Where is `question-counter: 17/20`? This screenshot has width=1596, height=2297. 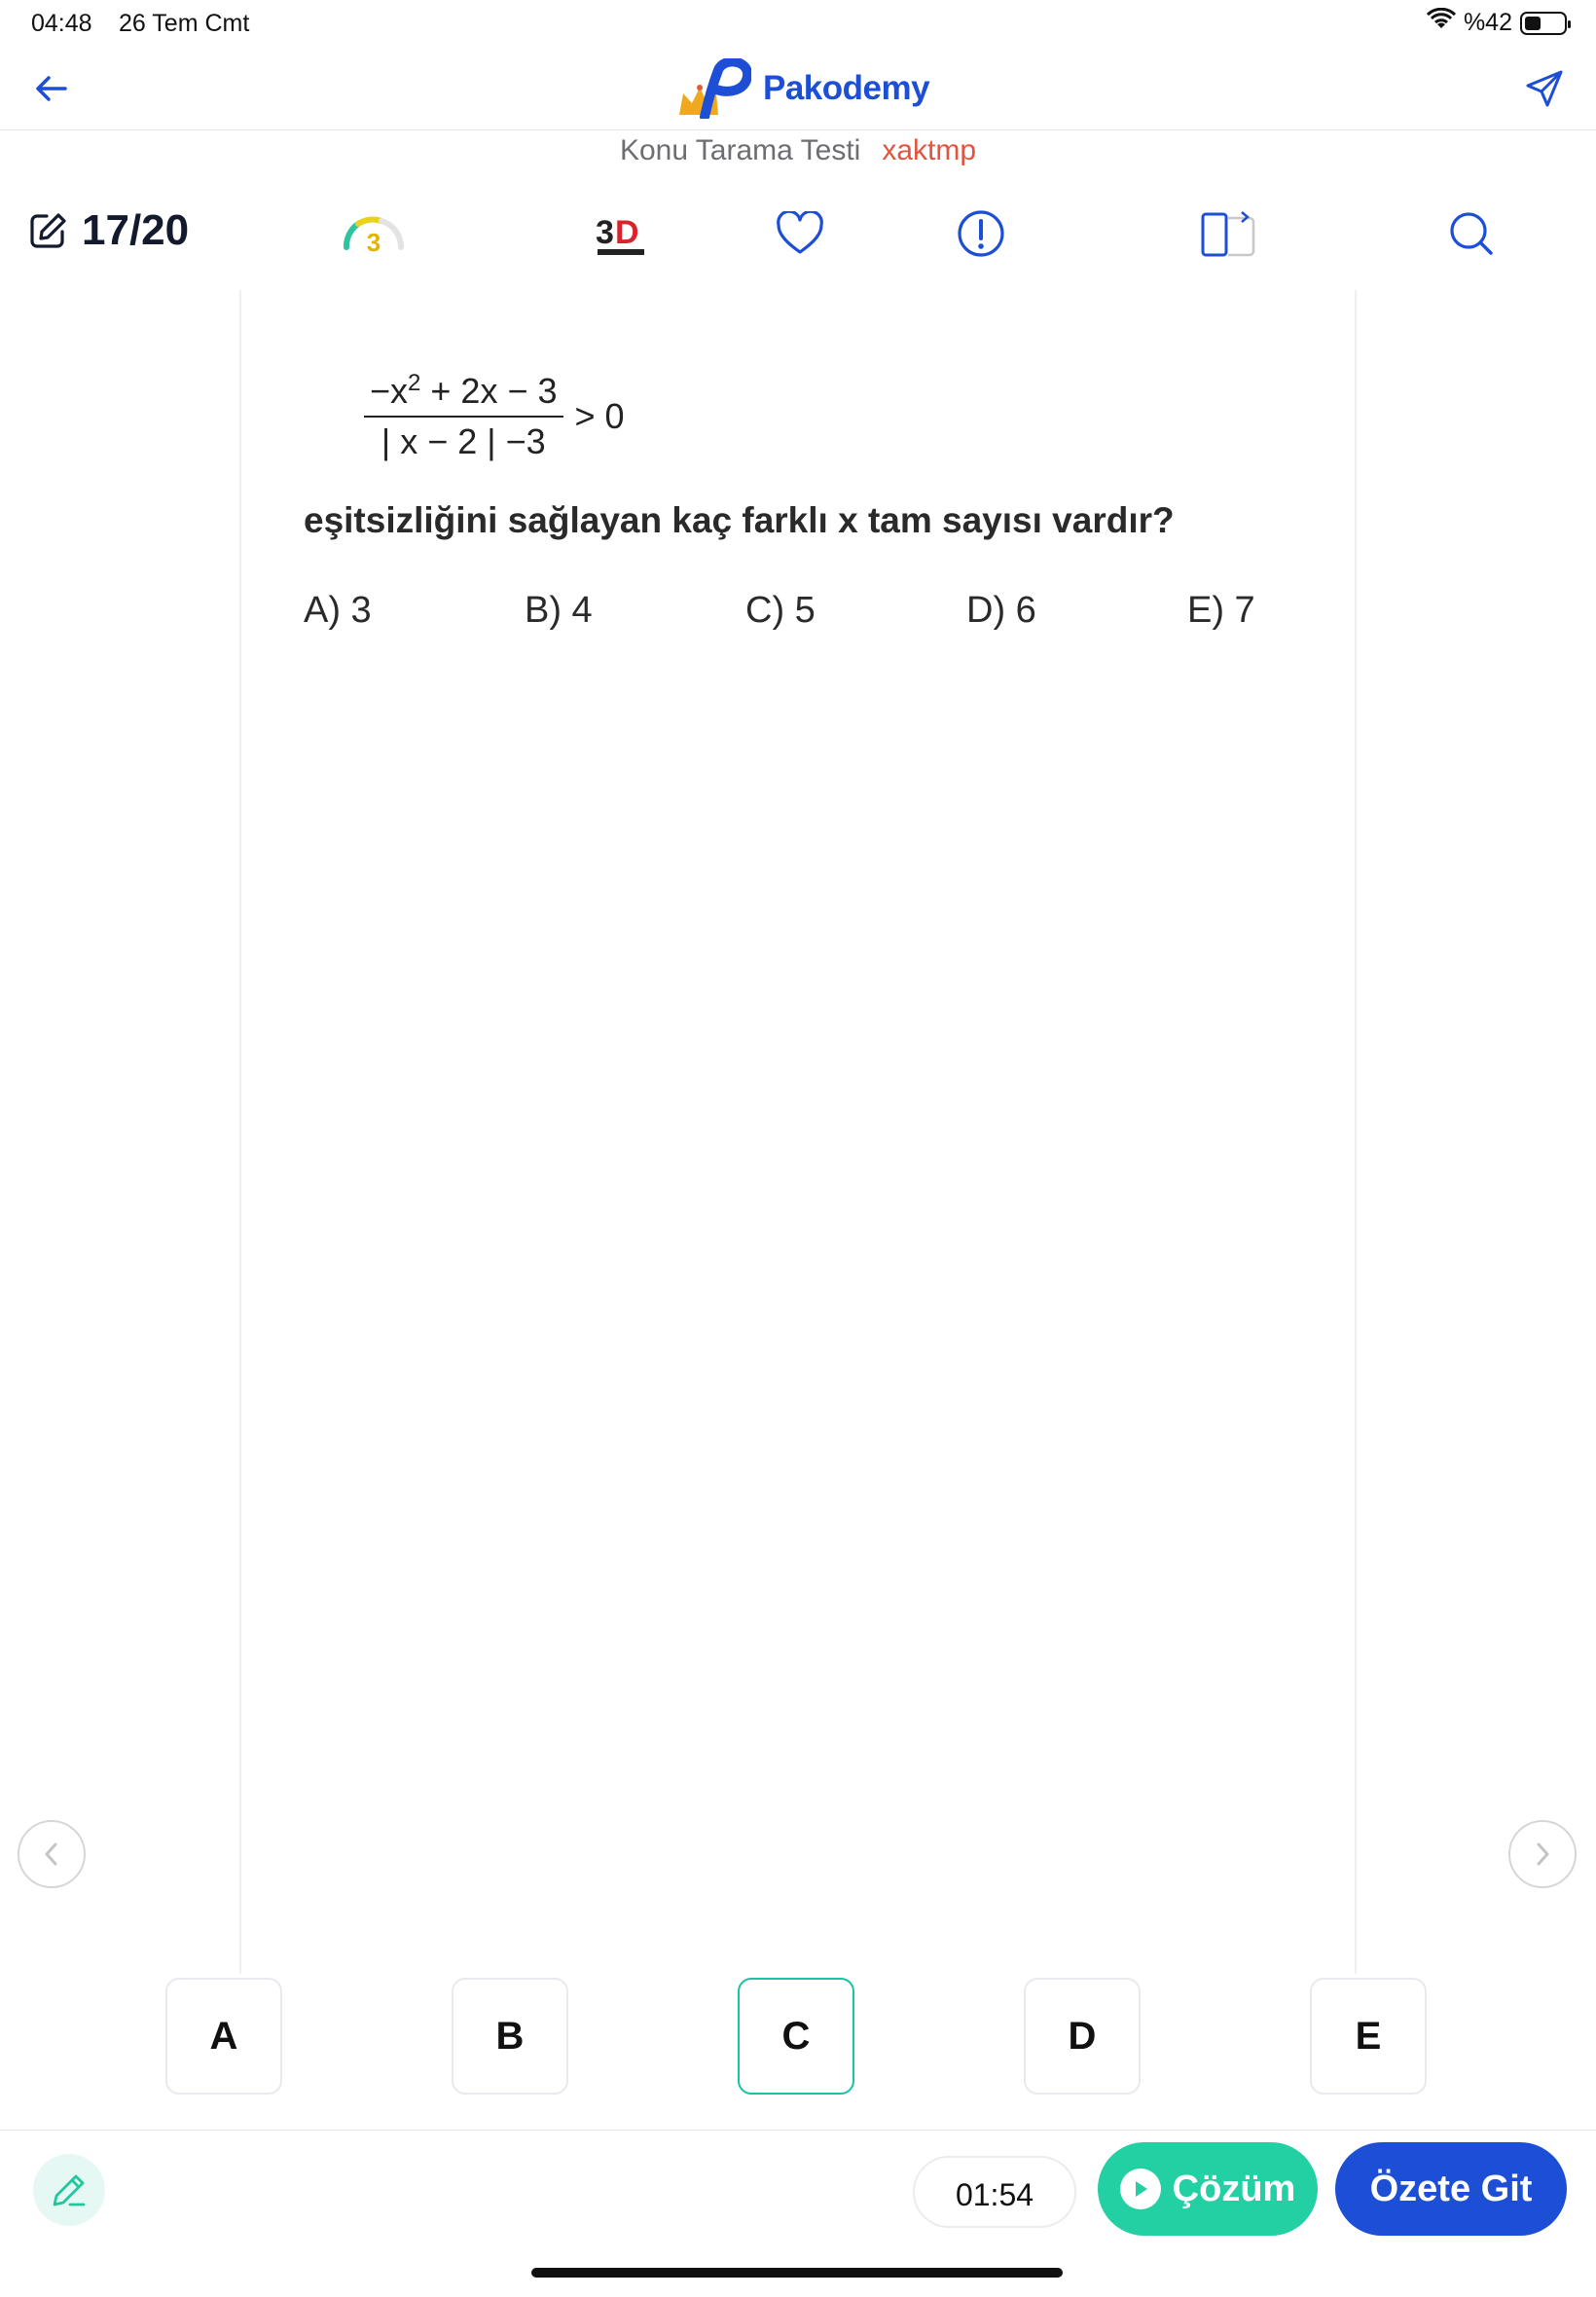 question-counter: 17/20 is located at coordinates (108, 230).